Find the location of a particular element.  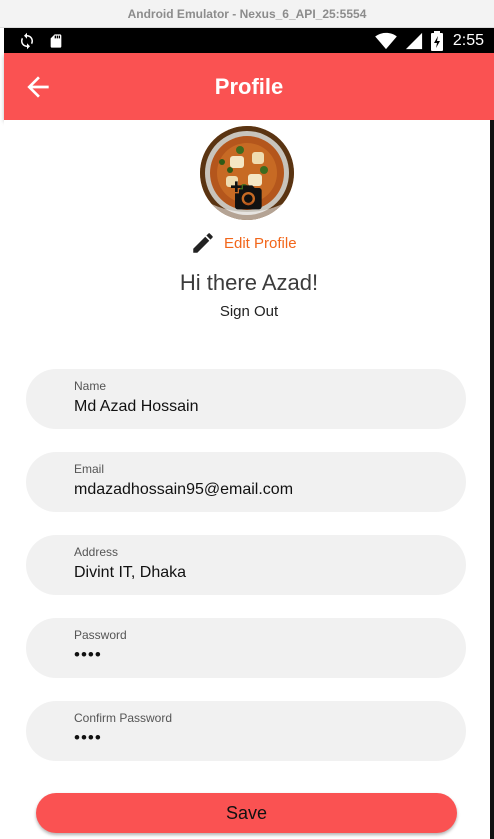

app-bar: Profile is located at coordinates (249, 86).